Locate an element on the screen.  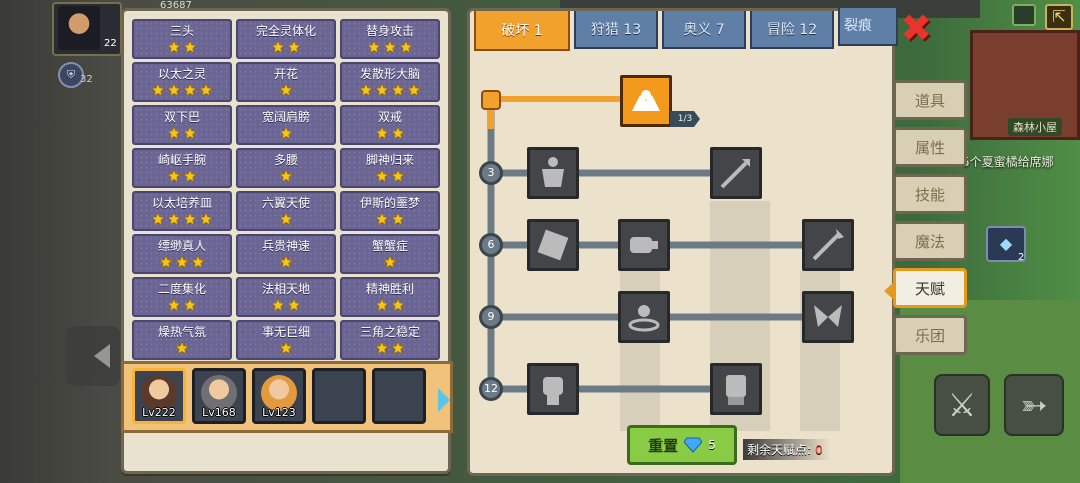
talent-card-name: 蟹蟹症 is located at coordinates (389, 246).